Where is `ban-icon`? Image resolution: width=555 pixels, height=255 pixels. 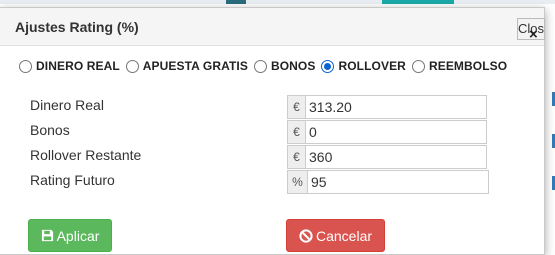 ban-icon is located at coordinates (306, 235).